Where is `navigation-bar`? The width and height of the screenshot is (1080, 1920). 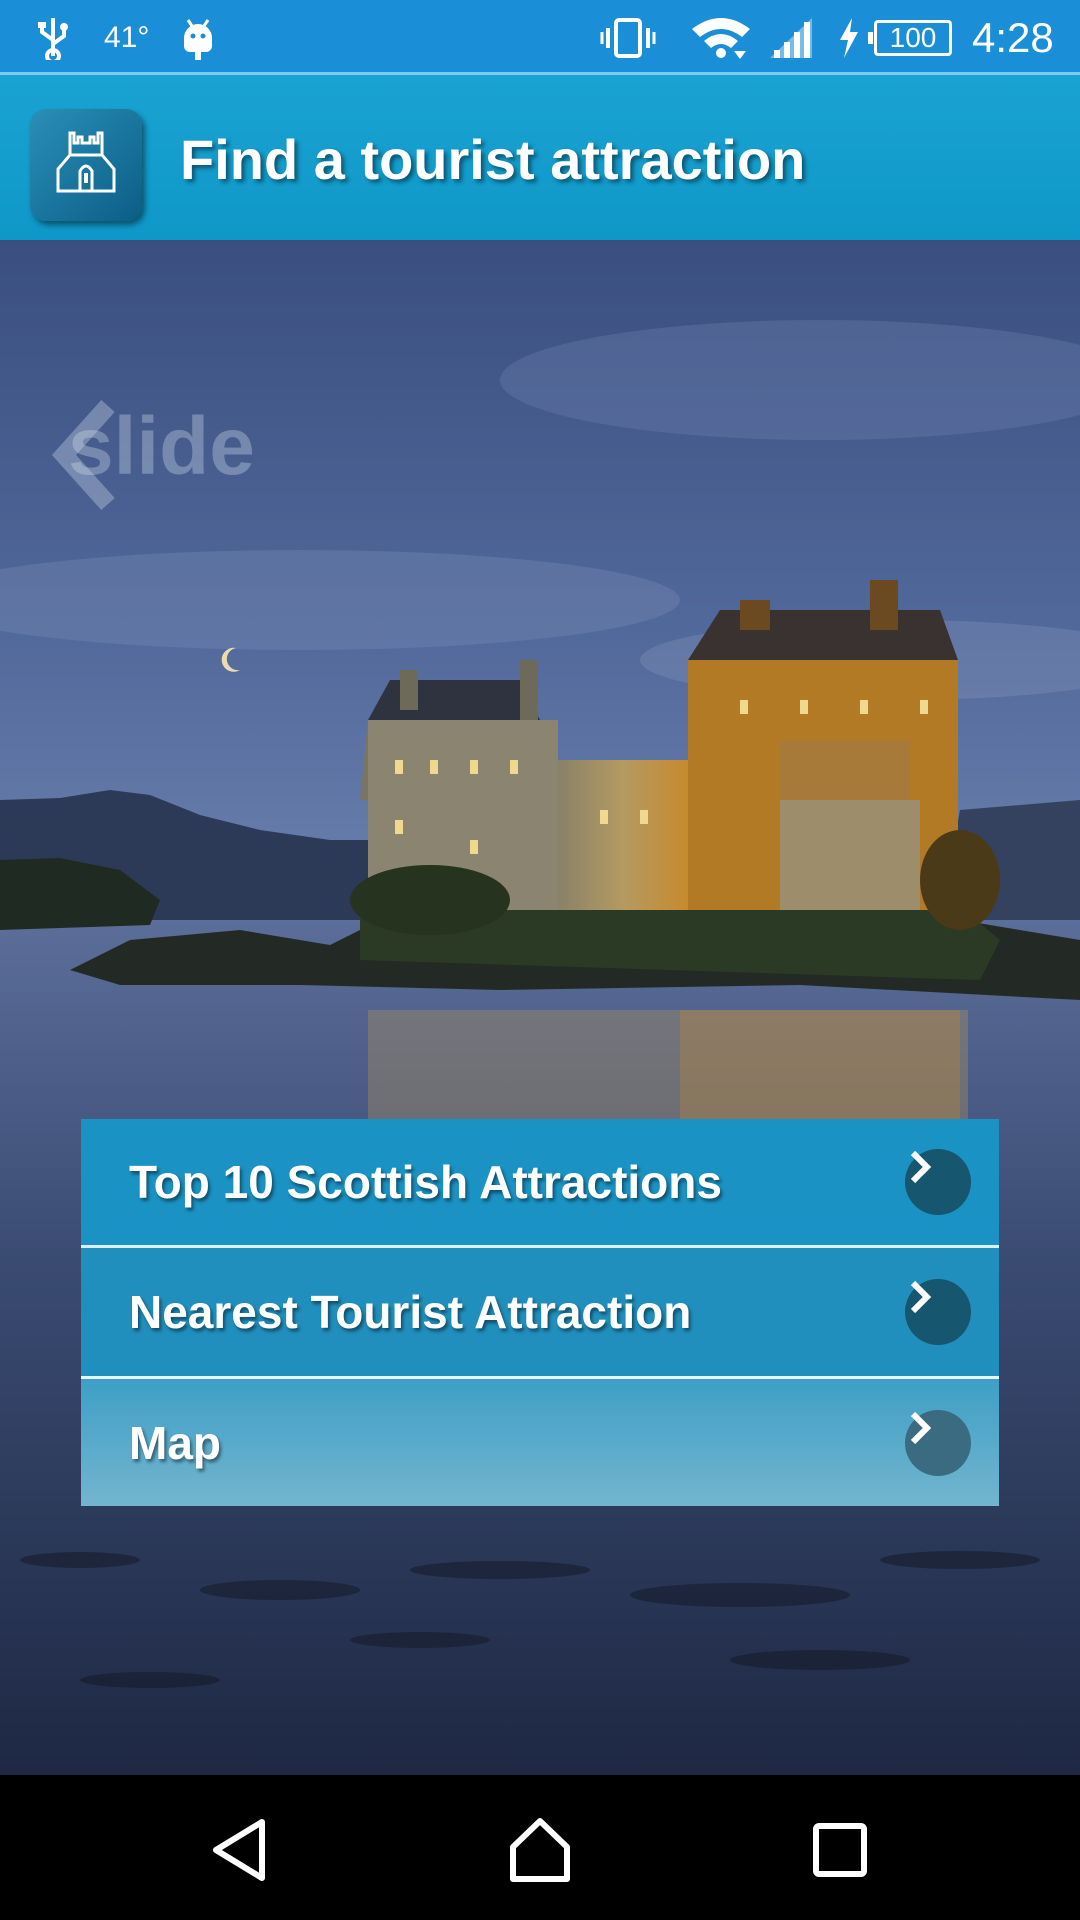 navigation-bar is located at coordinates (540, 1847).